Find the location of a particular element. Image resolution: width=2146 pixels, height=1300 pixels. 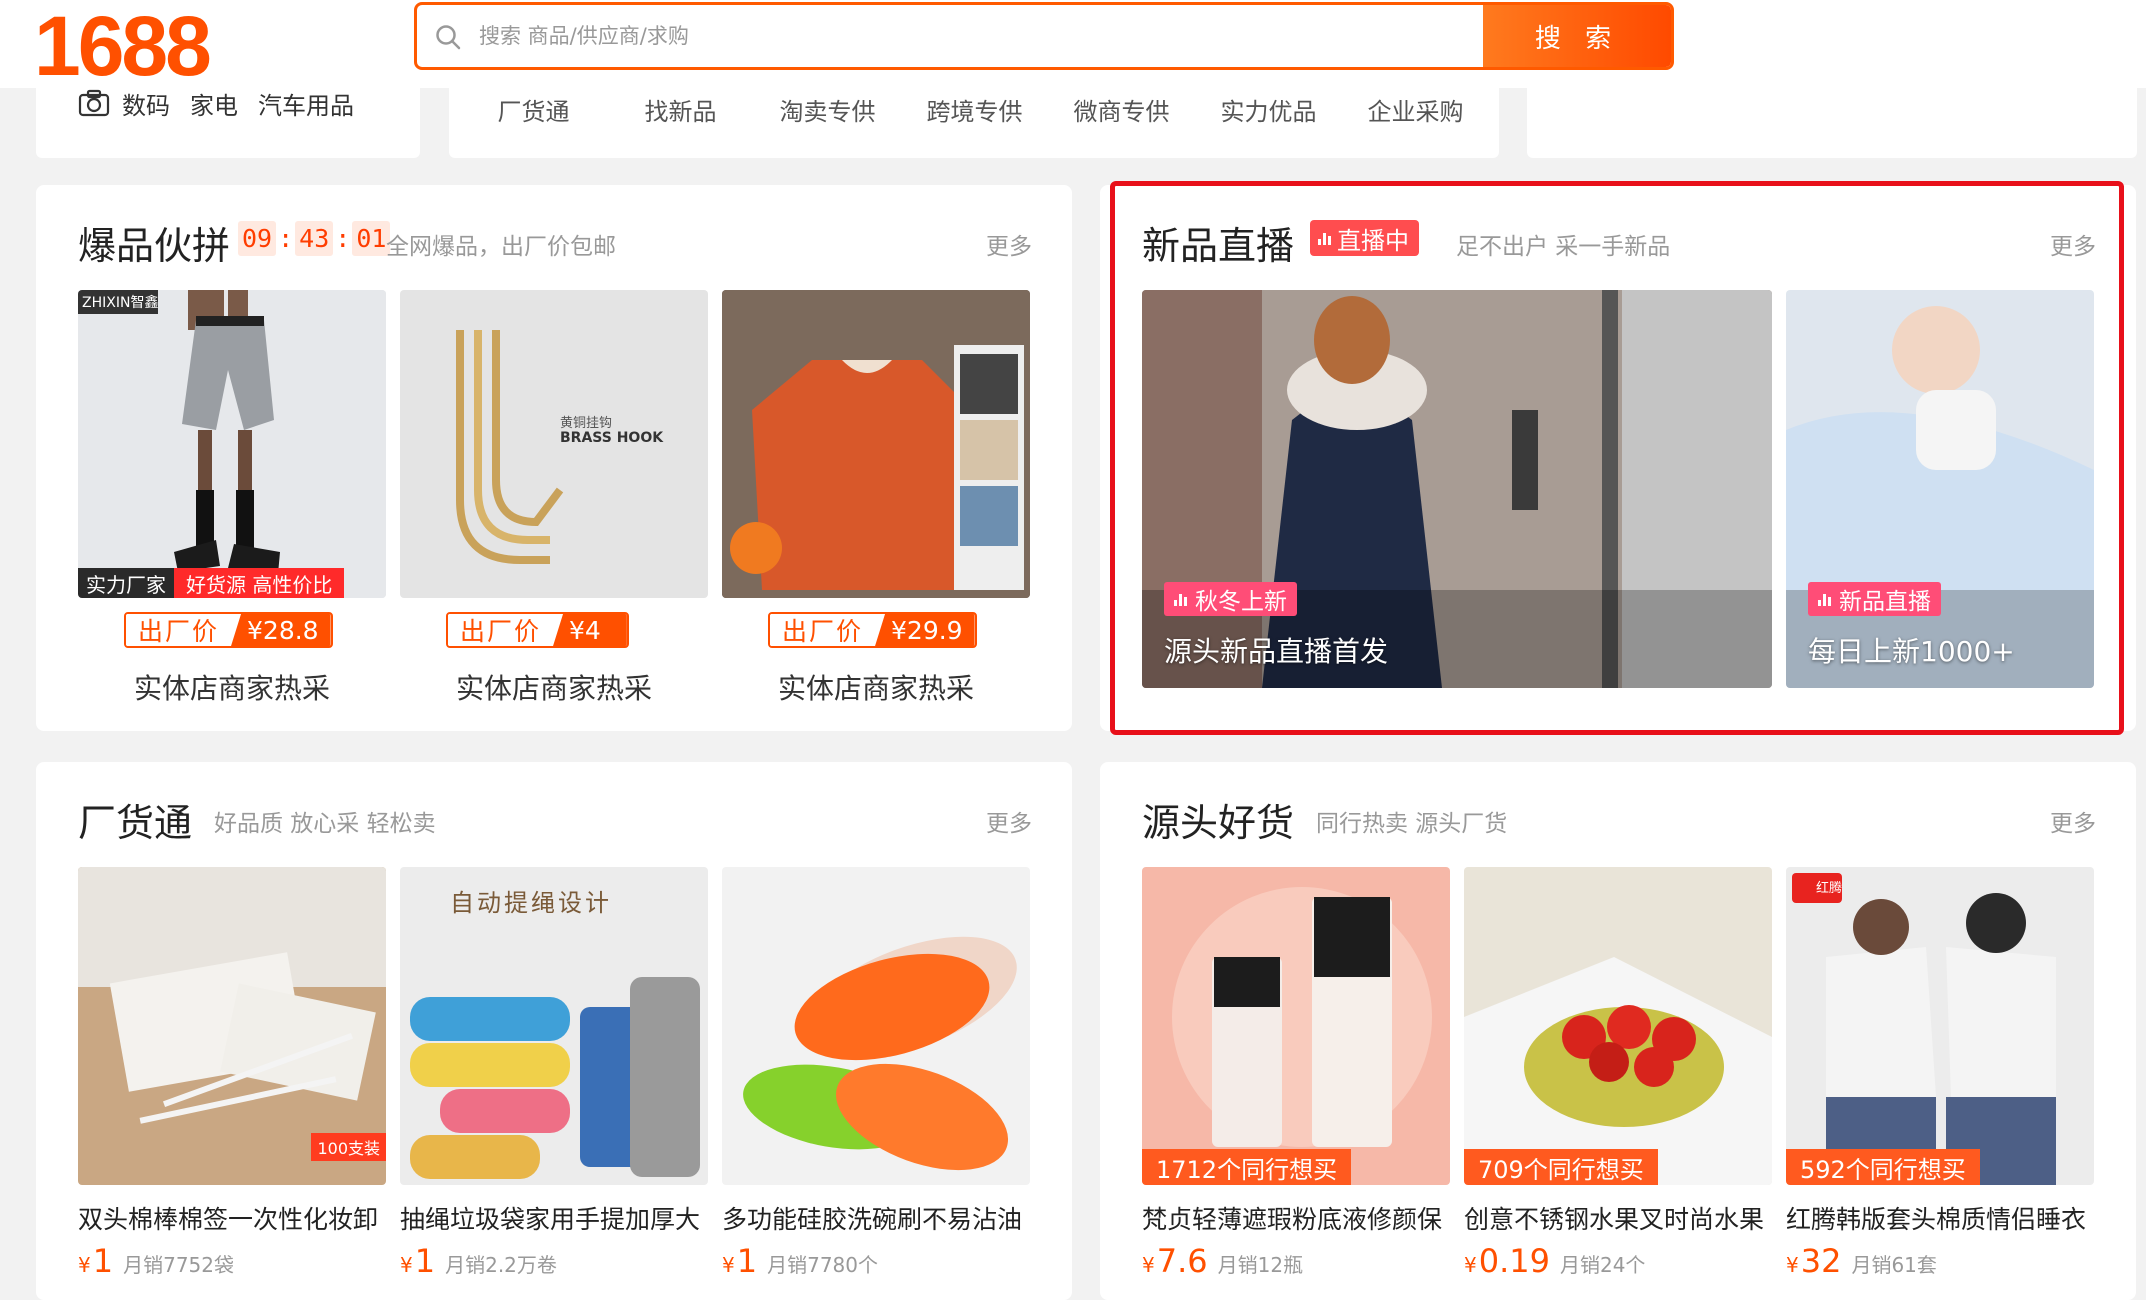

timer-seconds: 01 is located at coordinates (371, 238).